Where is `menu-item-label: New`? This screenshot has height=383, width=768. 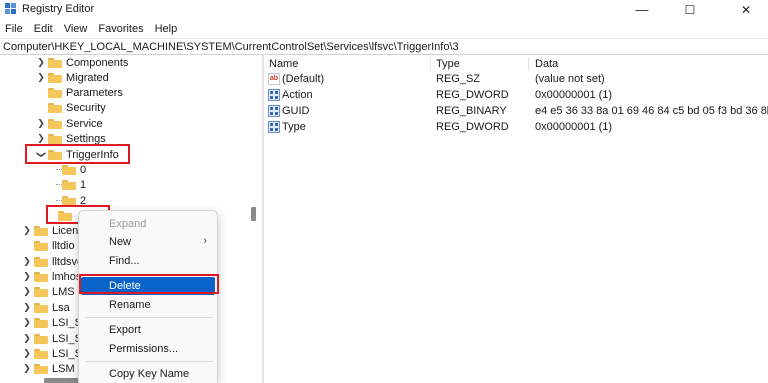 menu-item-label: New is located at coordinates (120, 242).